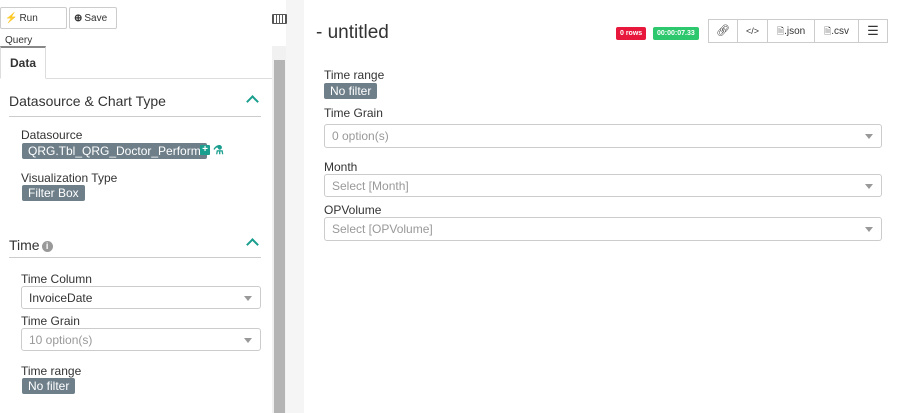 The height and width of the screenshot is (413, 906). What do you see at coordinates (53, 193) in the screenshot?
I see `viz-type-tag: Filter Box` at bounding box center [53, 193].